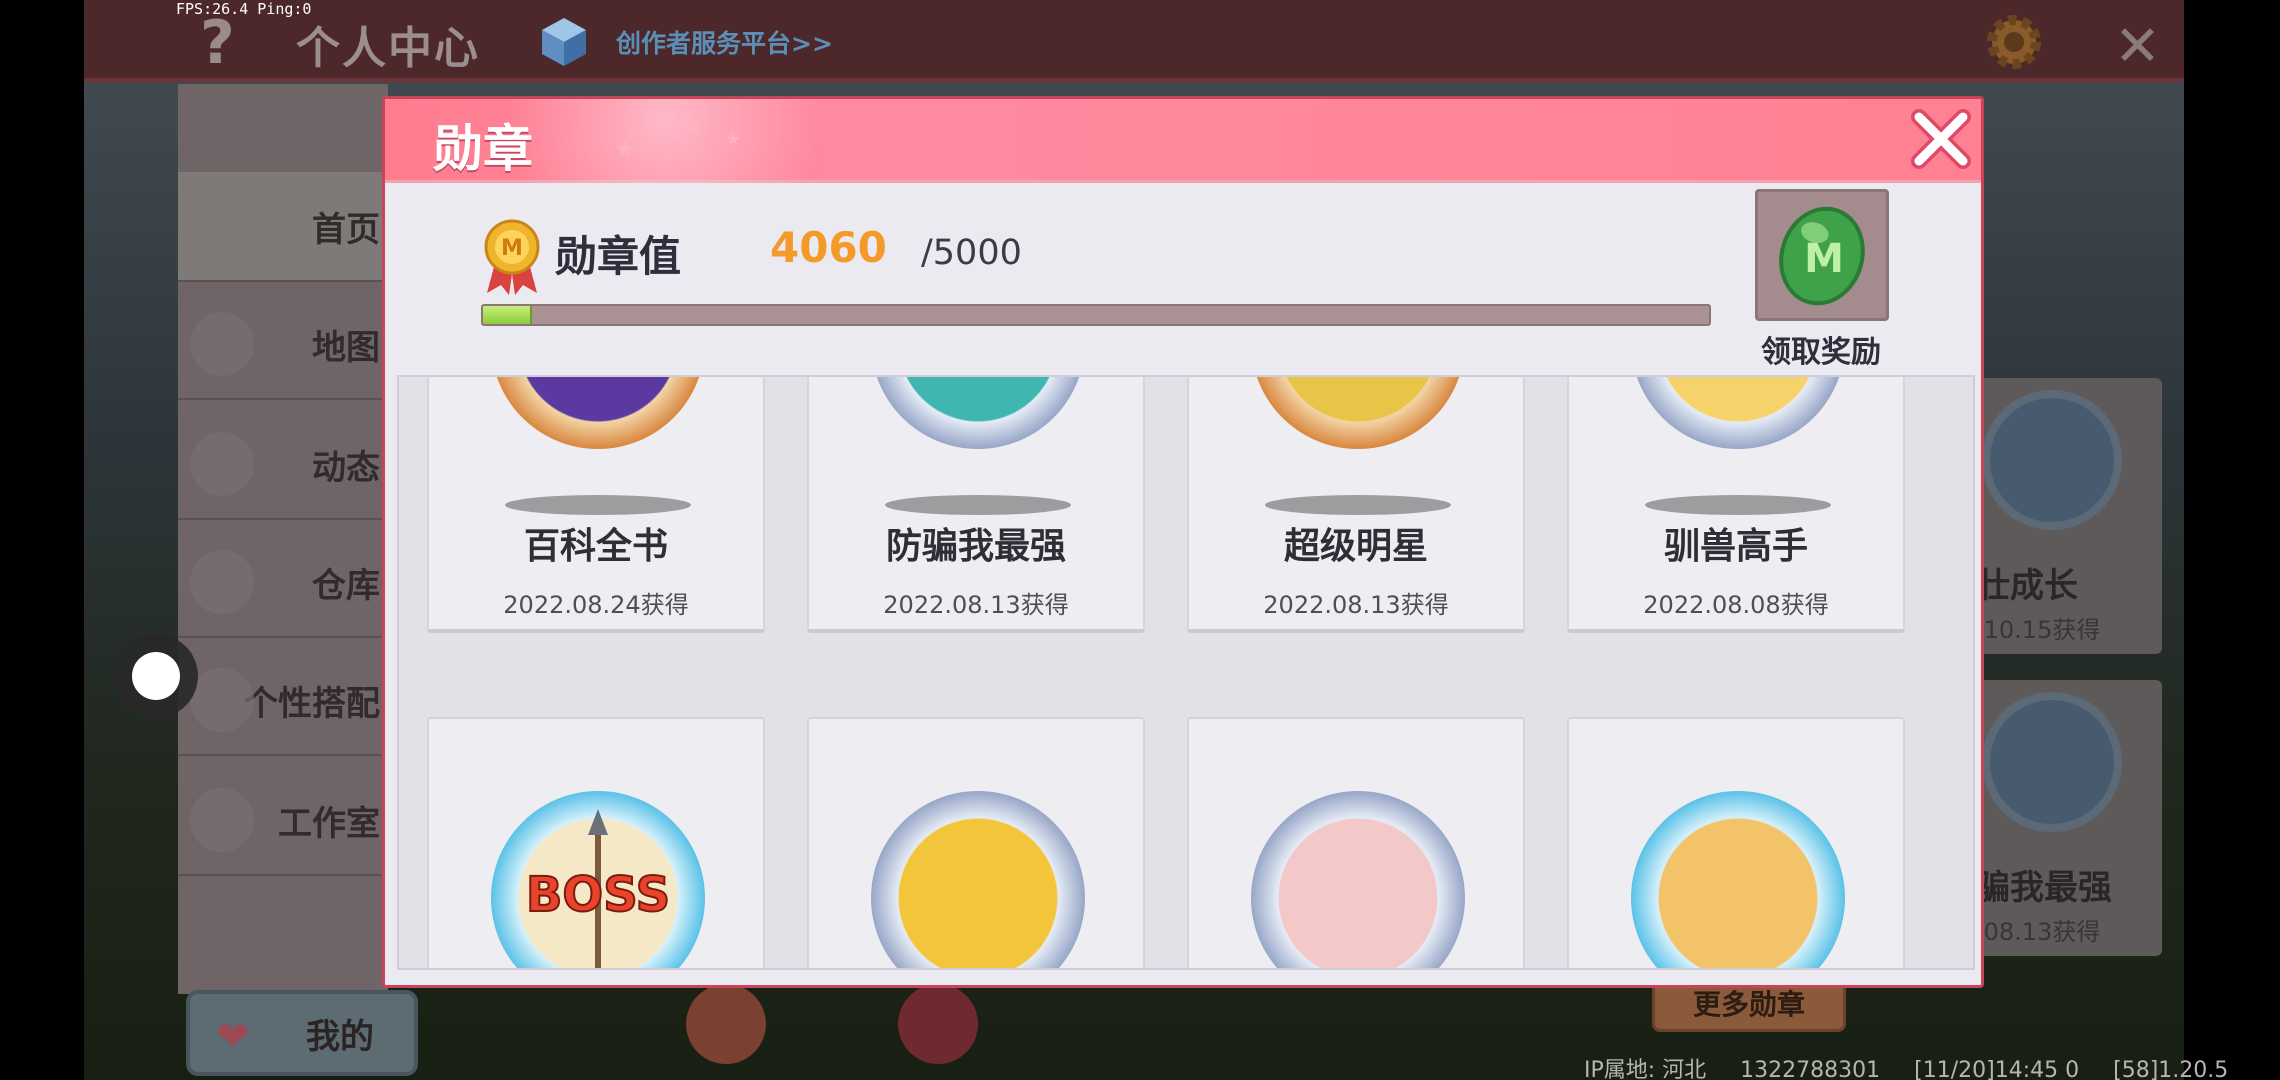  Describe the element at coordinates (595, 546) in the screenshot. I see `badge-name: 百科全书` at that location.